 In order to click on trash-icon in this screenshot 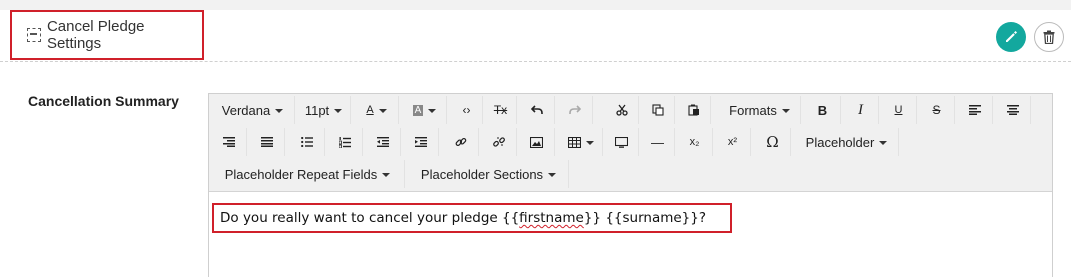, I will do `click(1049, 37)`.